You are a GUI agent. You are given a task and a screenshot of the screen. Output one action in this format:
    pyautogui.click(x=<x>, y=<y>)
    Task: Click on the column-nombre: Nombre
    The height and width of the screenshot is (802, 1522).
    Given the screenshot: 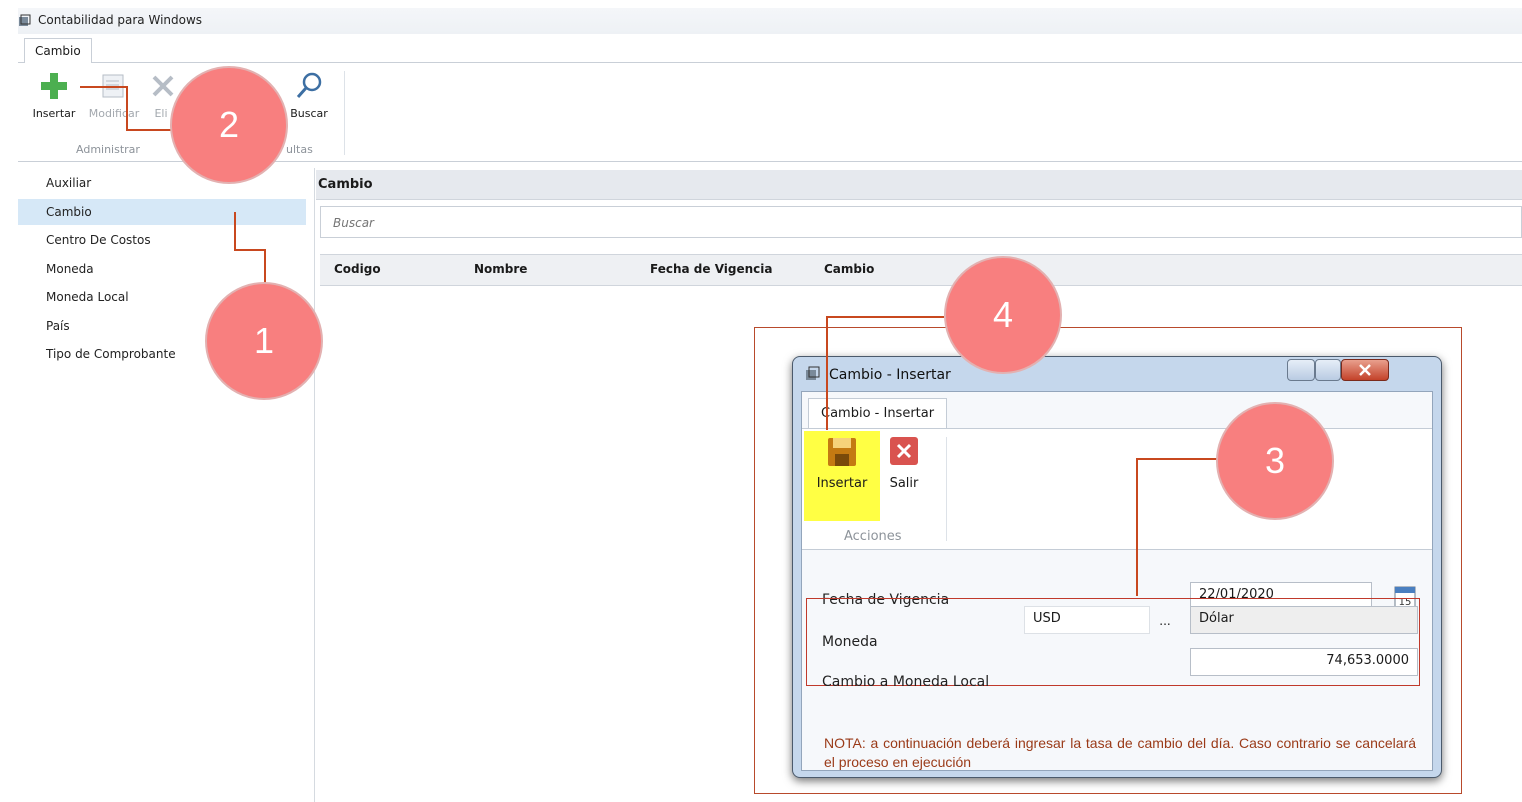 What is the action you would take?
    pyautogui.click(x=500, y=269)
    